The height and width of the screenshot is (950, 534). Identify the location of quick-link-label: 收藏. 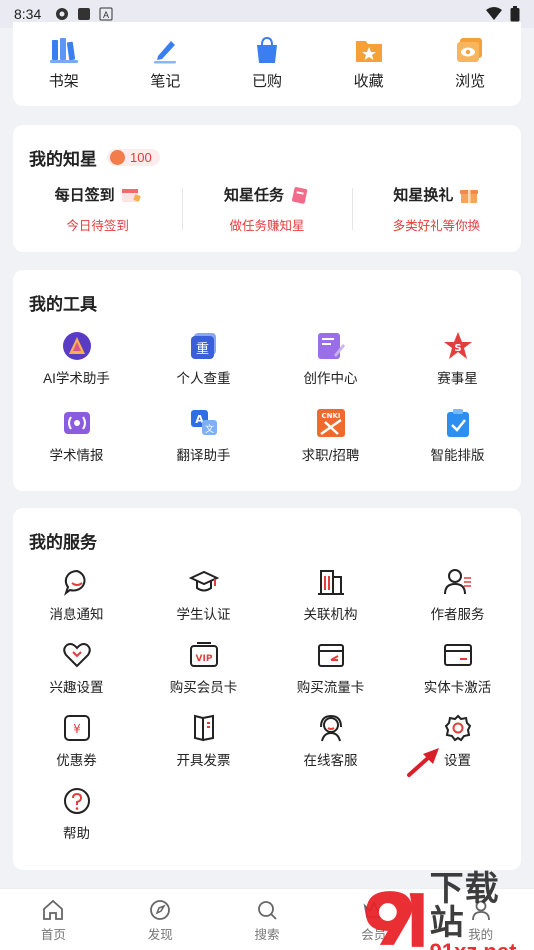
(368, 81).